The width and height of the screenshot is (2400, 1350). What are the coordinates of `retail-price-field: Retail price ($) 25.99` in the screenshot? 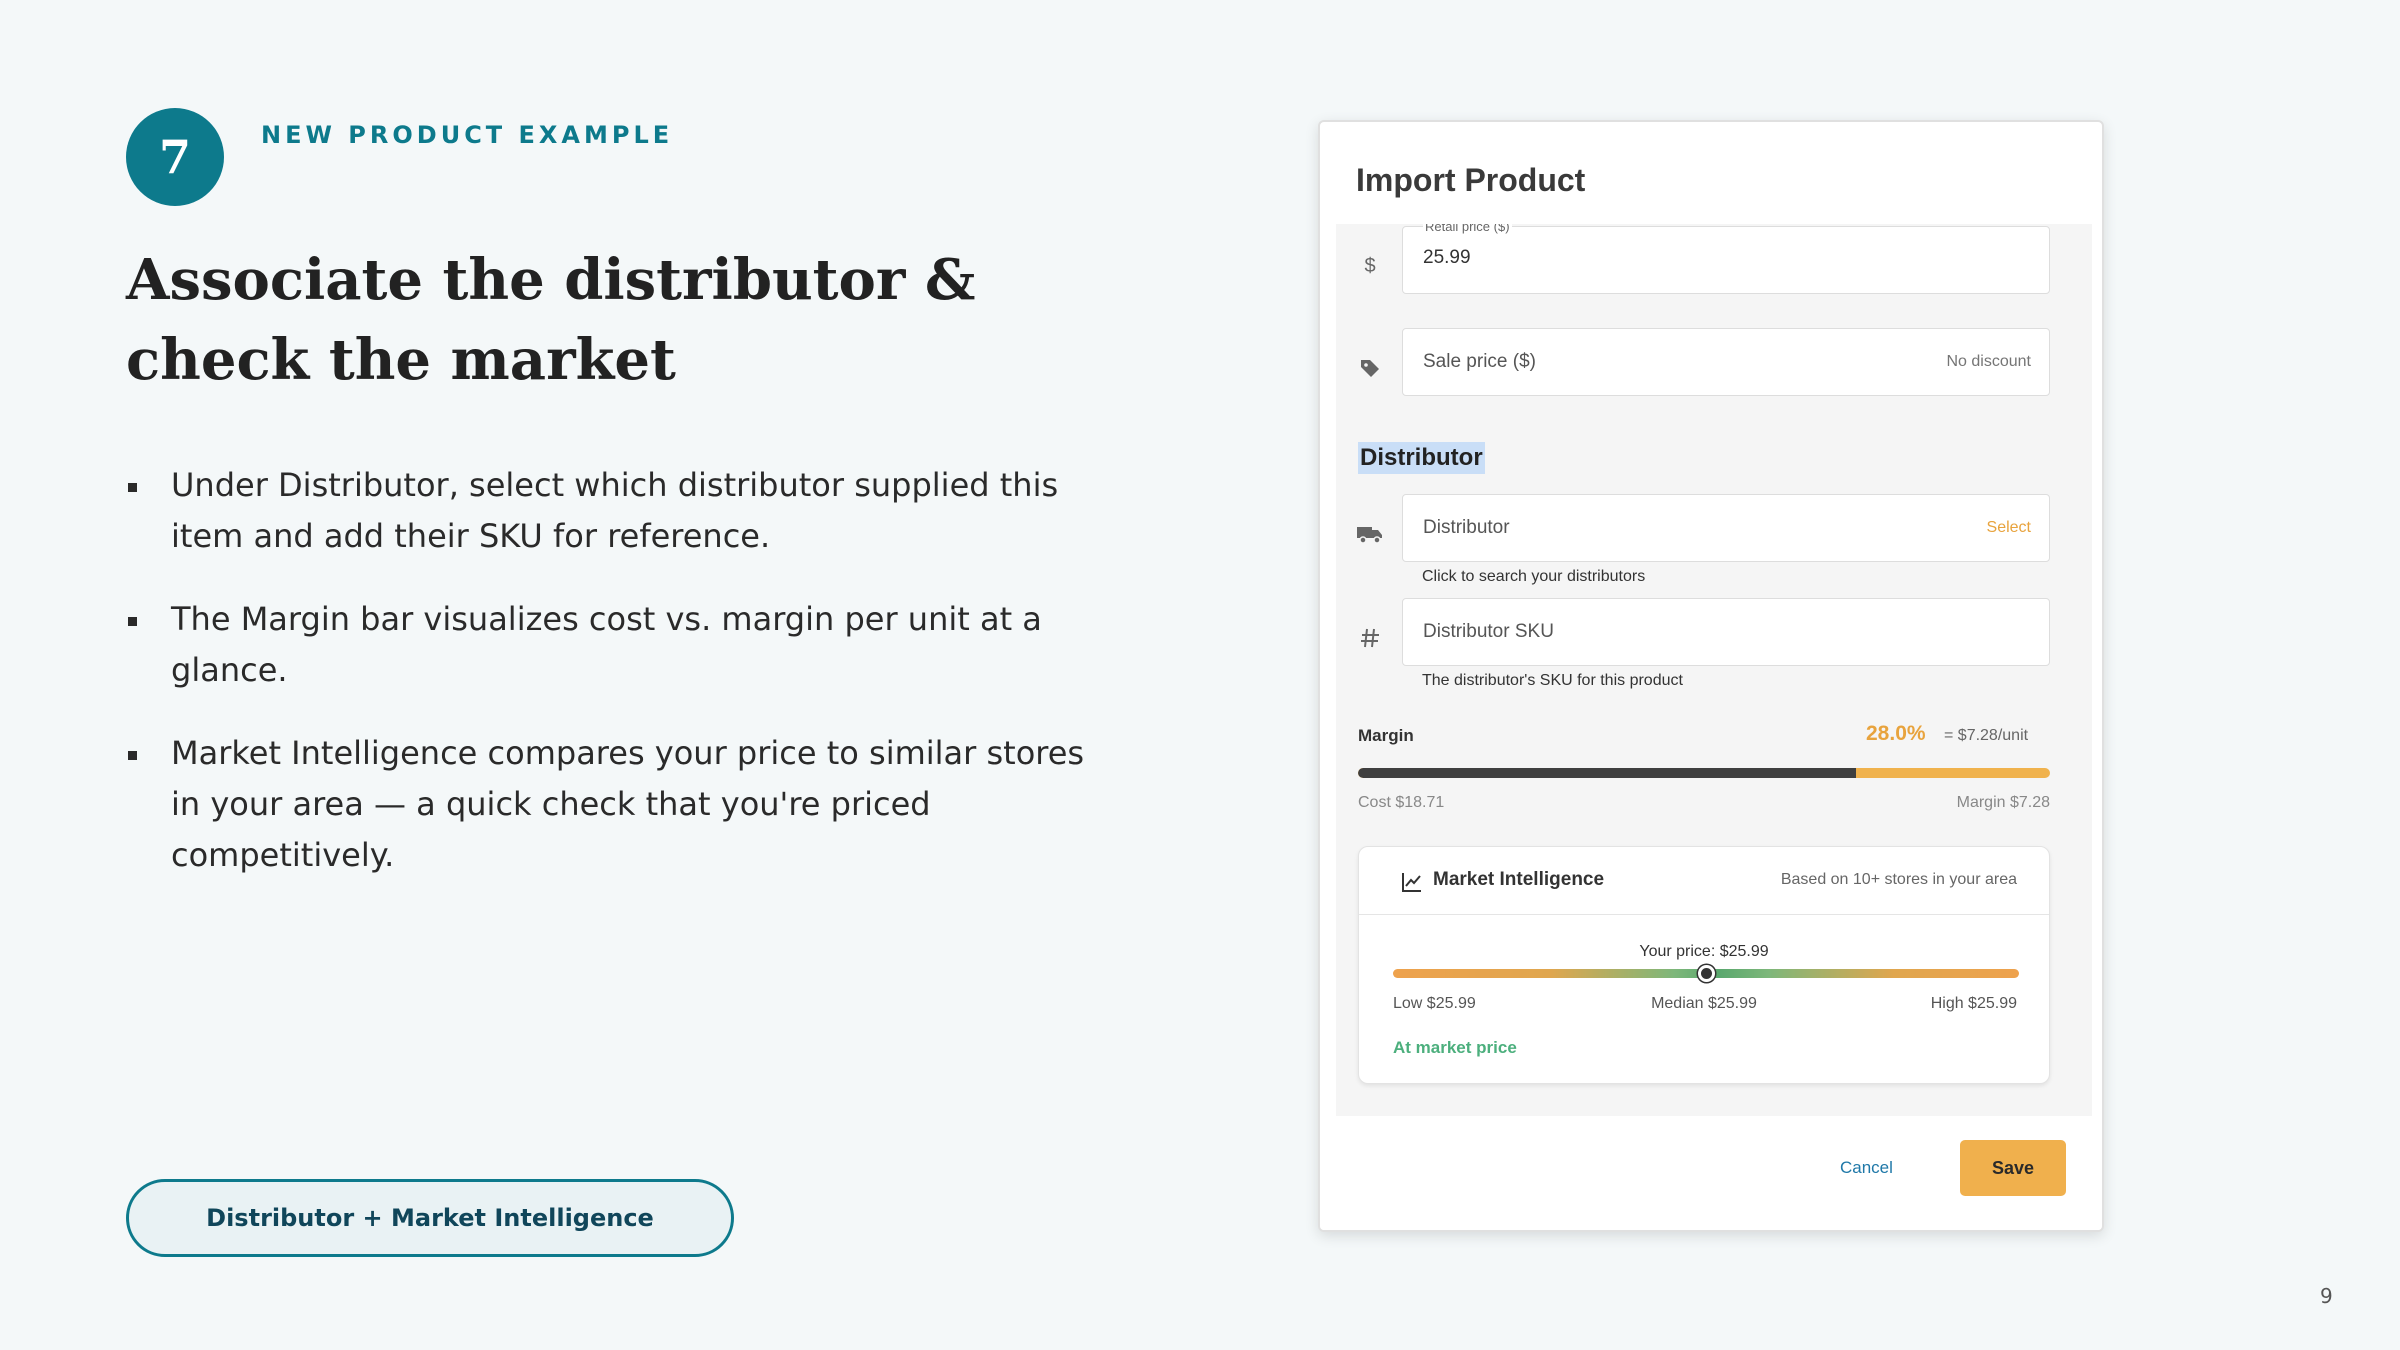 It's located at (1726, 259).